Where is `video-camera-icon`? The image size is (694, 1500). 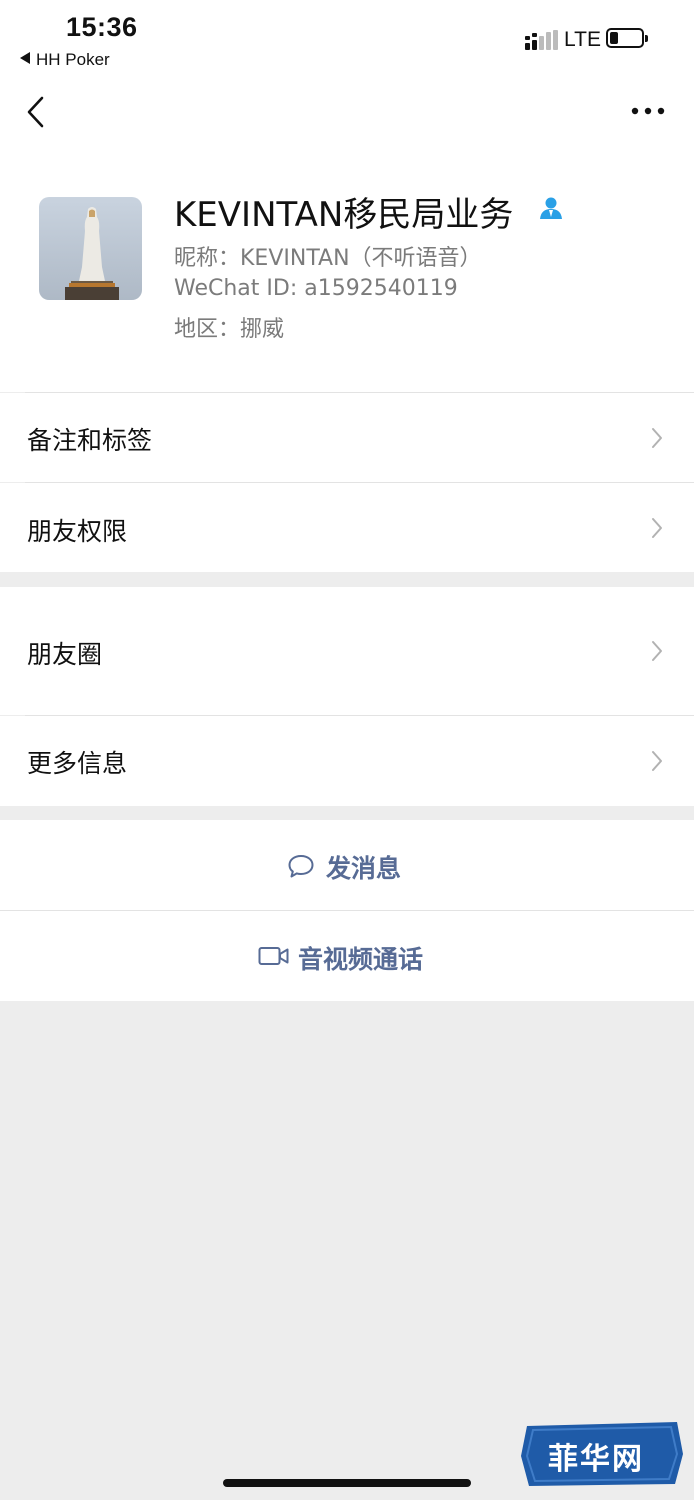 video-camera-icon is located at coordinates (273, 956).